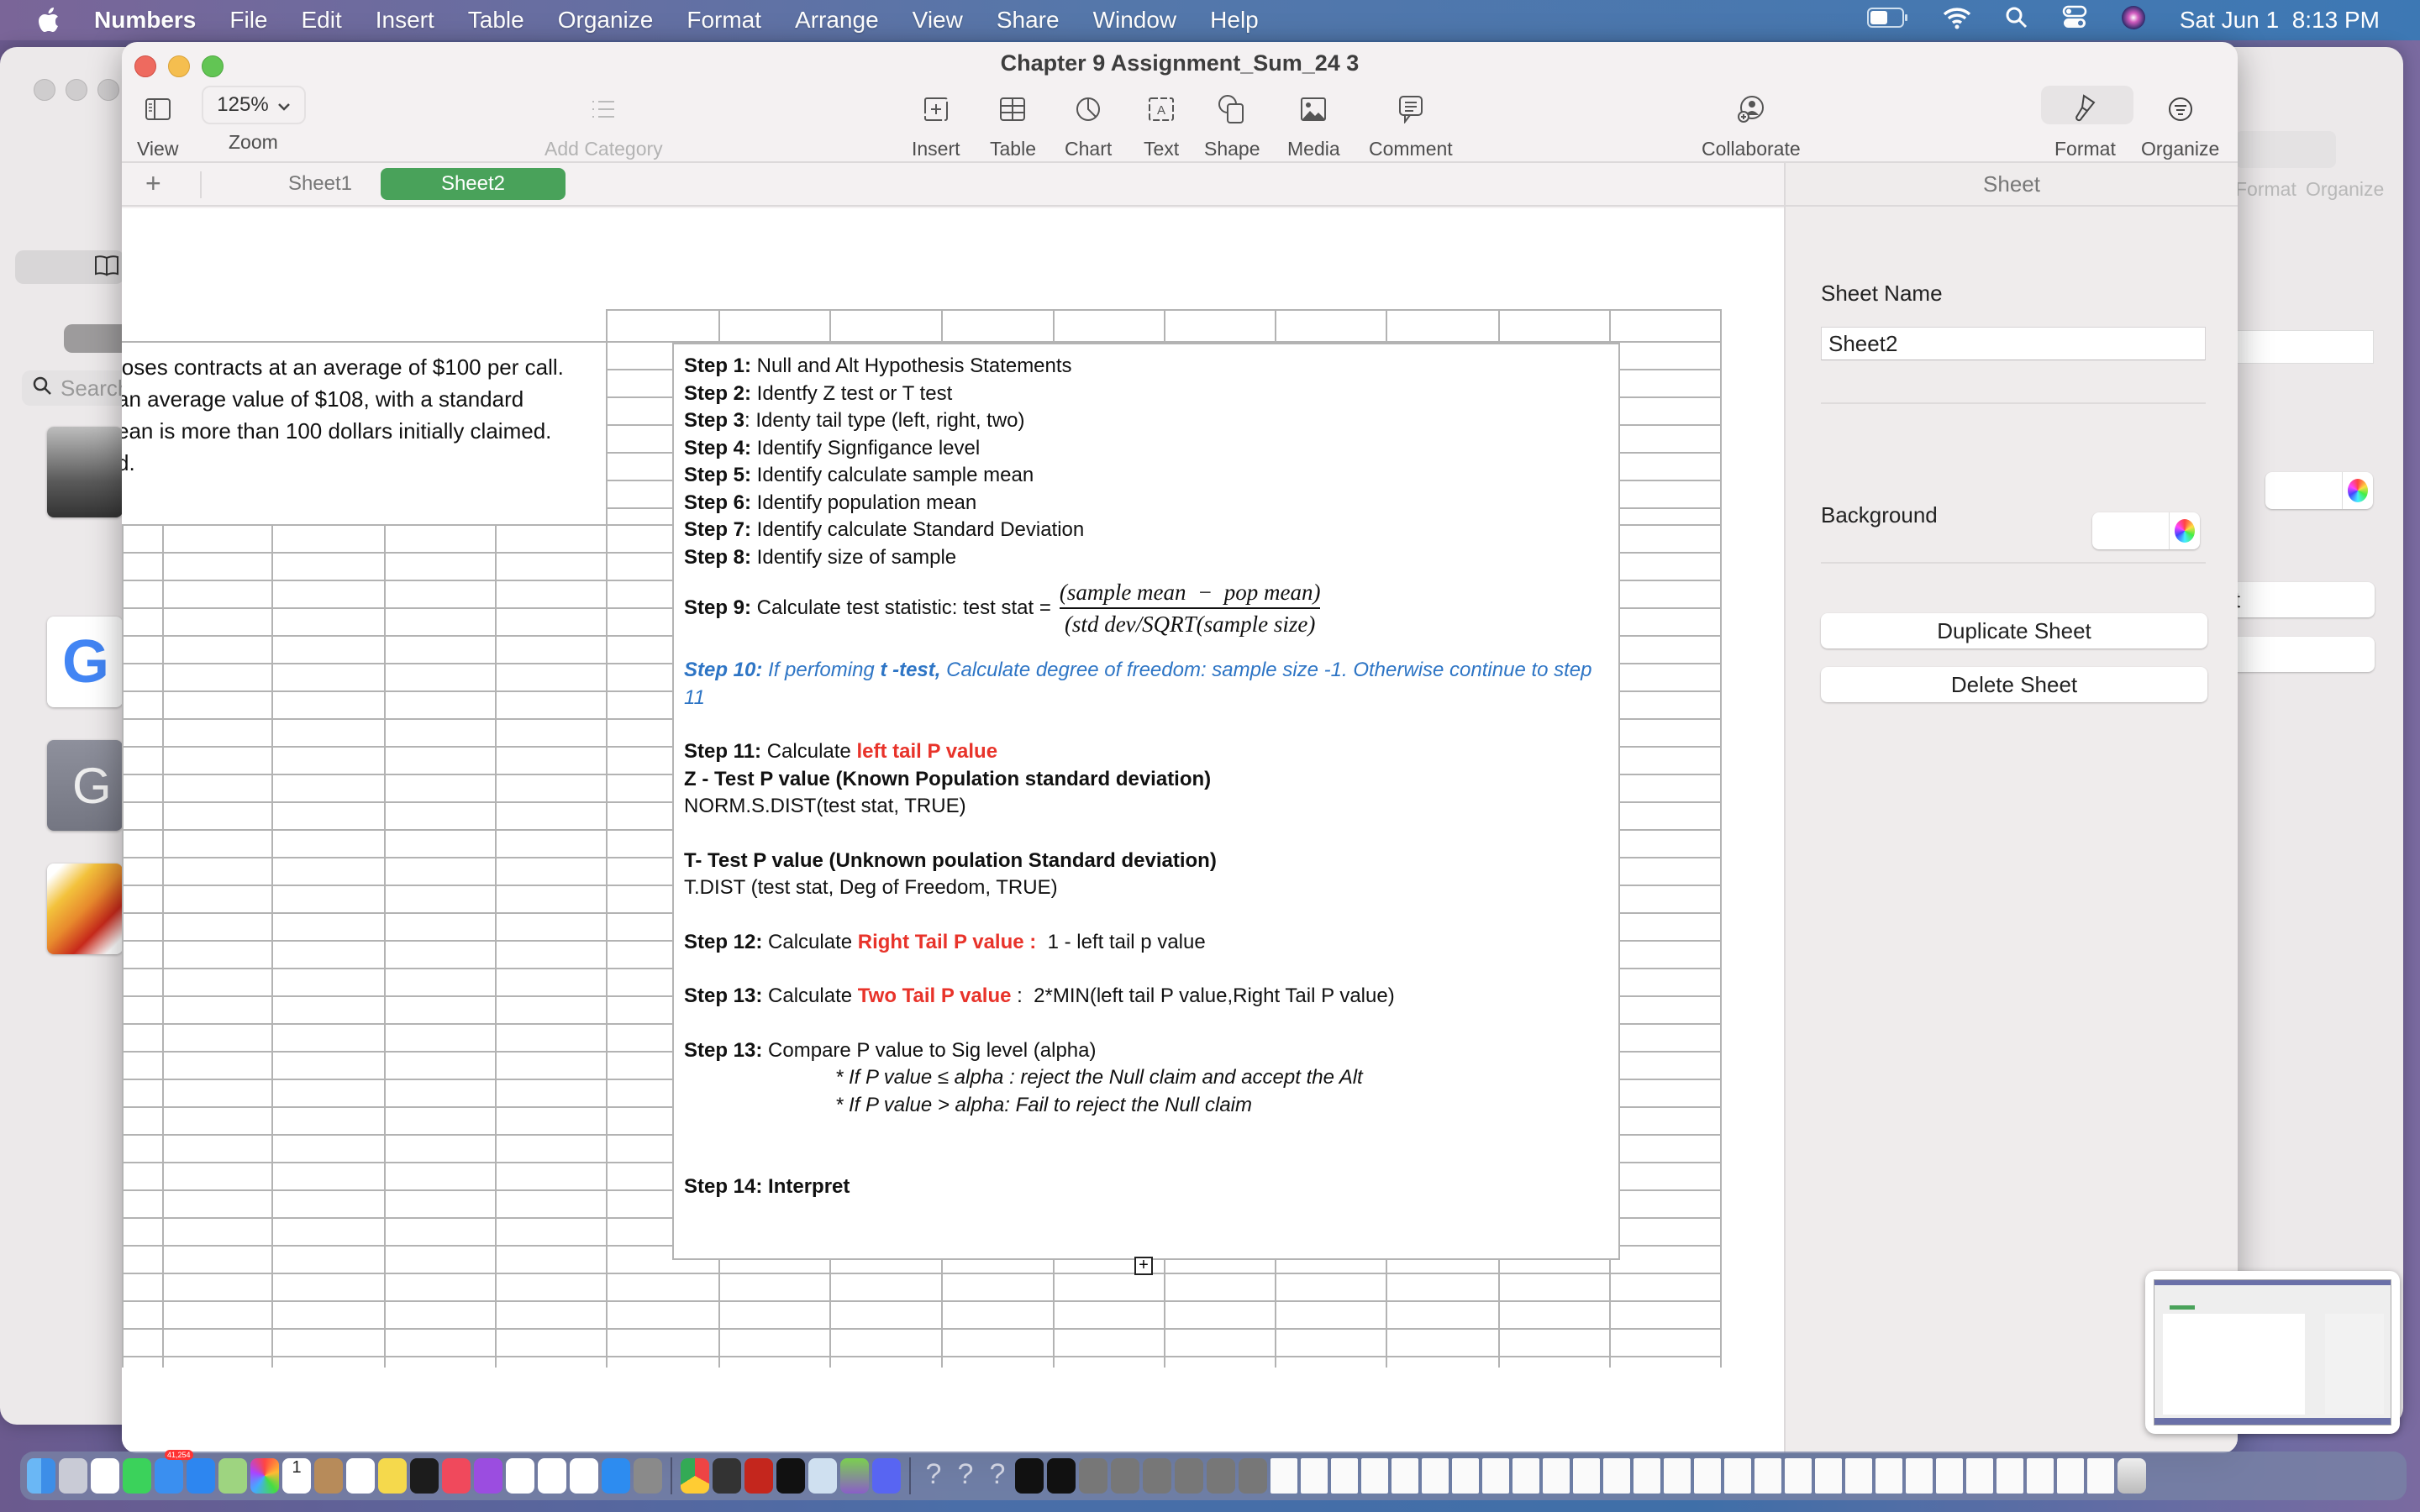 This screenshot has height=1512, width=2420. I want to click on battery-icon, so click(1887, 20).